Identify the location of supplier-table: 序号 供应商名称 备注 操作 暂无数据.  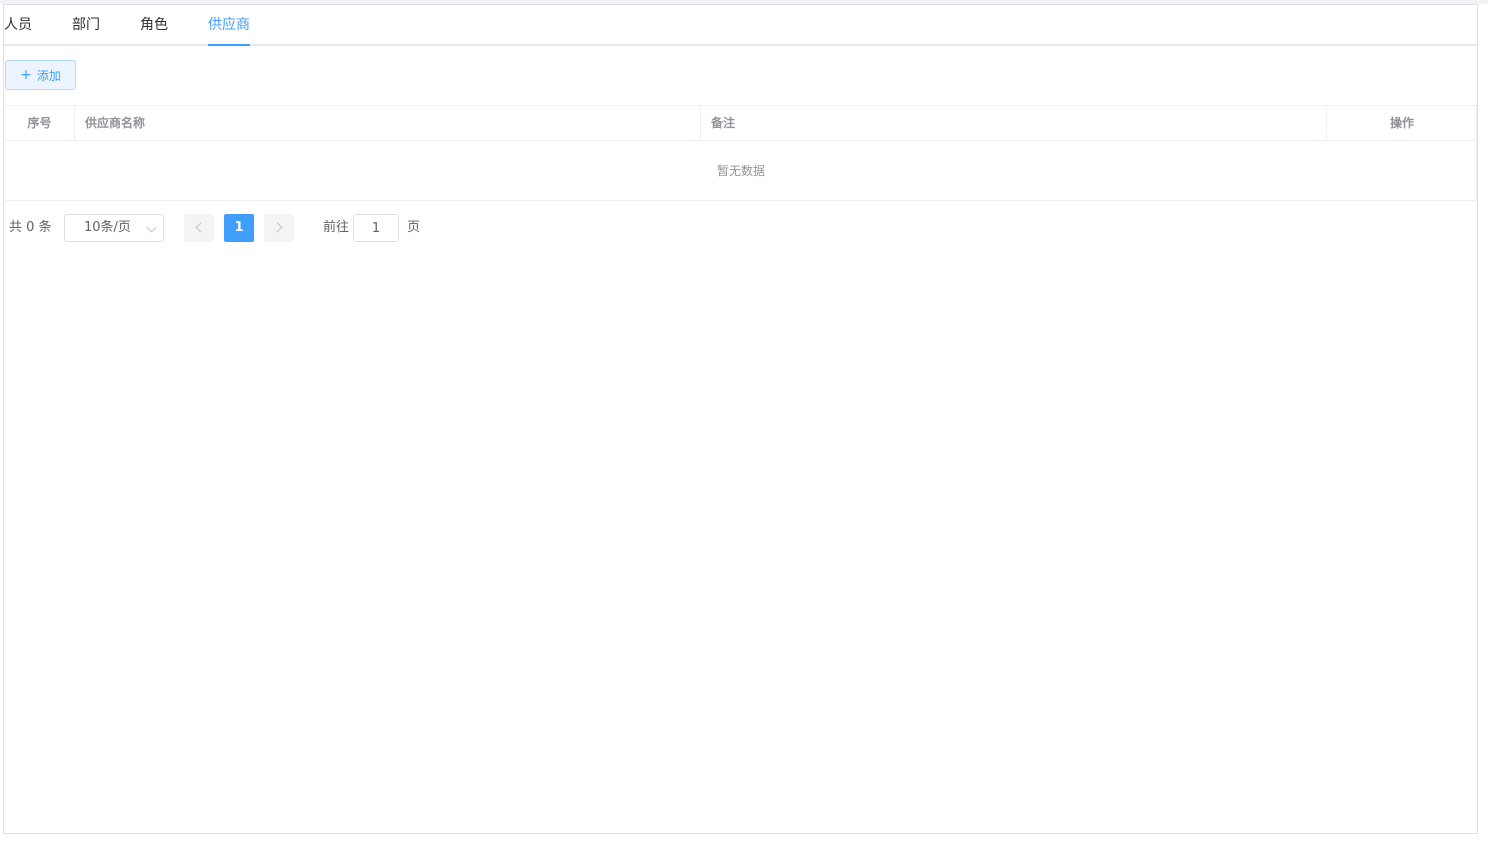
(741, 153).